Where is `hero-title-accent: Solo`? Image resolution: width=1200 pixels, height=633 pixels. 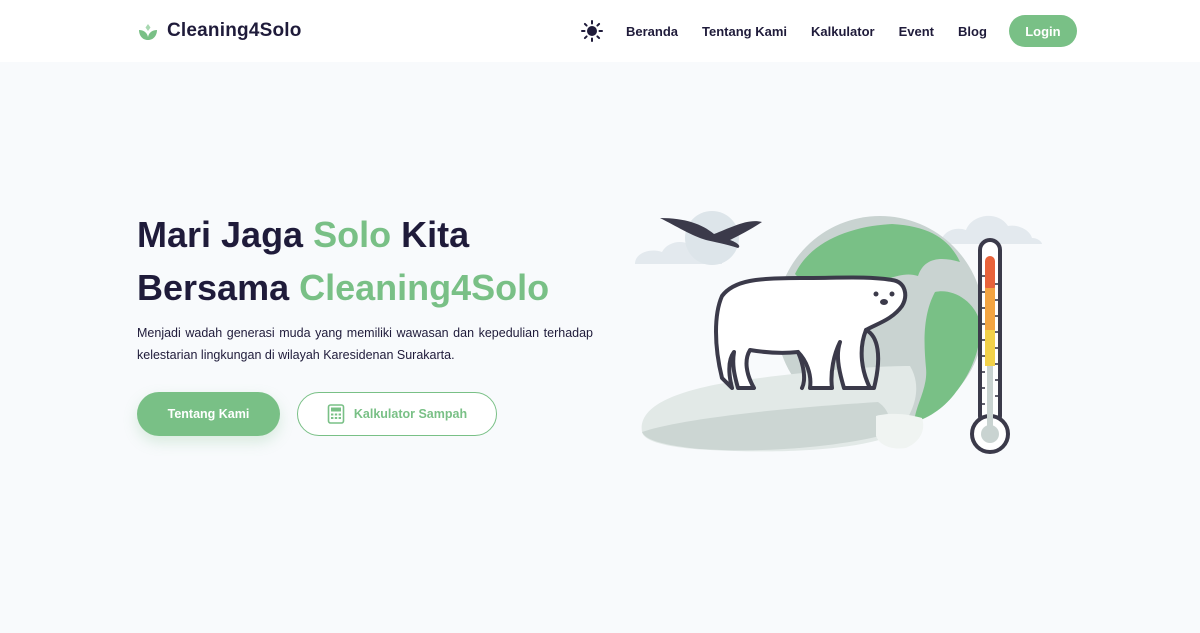
hero-title-accent: Solo is located at coordinates (352, 234).